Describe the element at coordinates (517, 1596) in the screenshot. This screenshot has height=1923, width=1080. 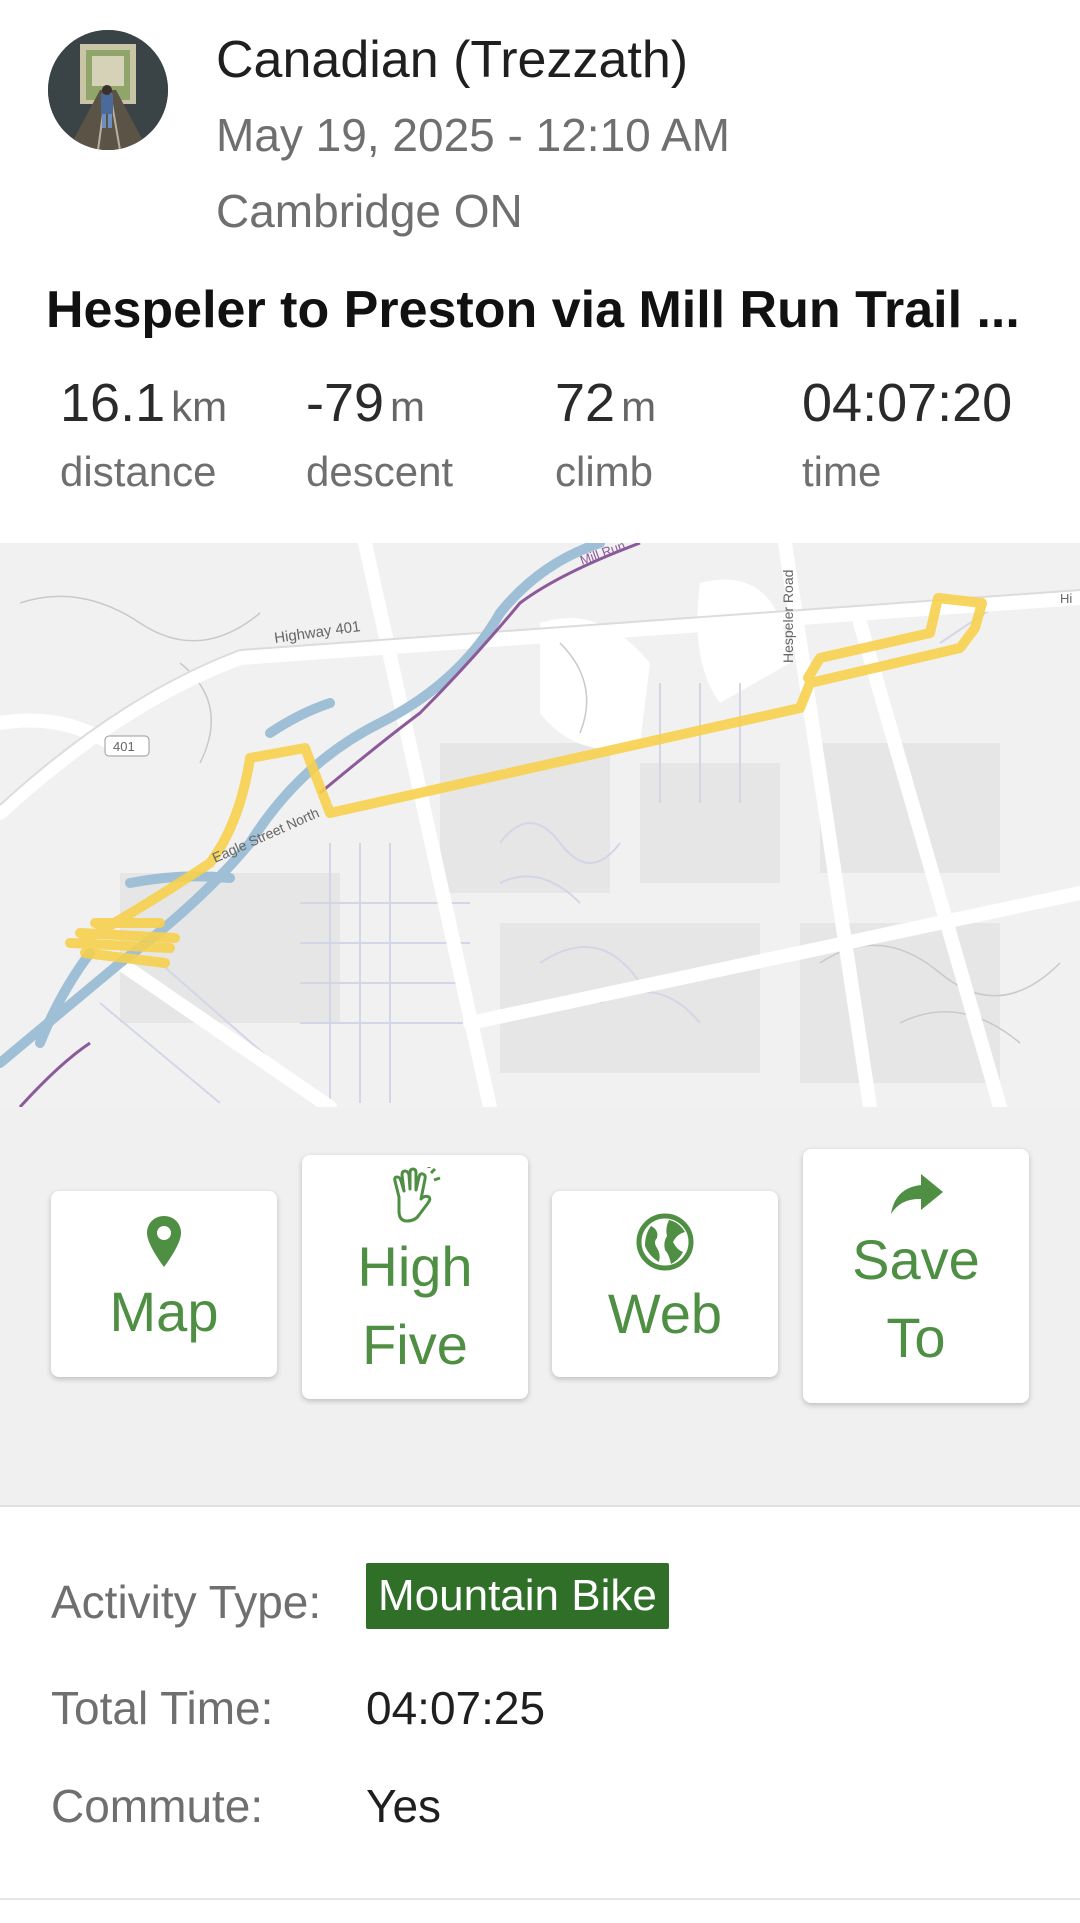
I see `activity-type-badge: Mountain Bike` at that location.